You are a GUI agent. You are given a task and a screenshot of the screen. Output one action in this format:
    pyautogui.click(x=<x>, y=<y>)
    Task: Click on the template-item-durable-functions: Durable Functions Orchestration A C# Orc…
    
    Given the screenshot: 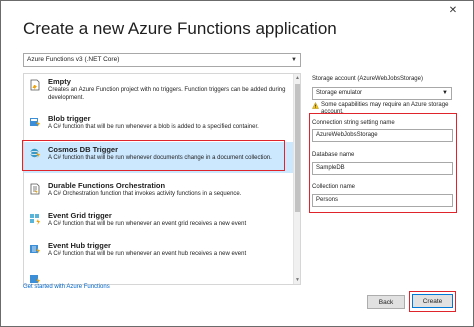 What is the action you would take?
    pyautogui.click(x=159, y=193)
    